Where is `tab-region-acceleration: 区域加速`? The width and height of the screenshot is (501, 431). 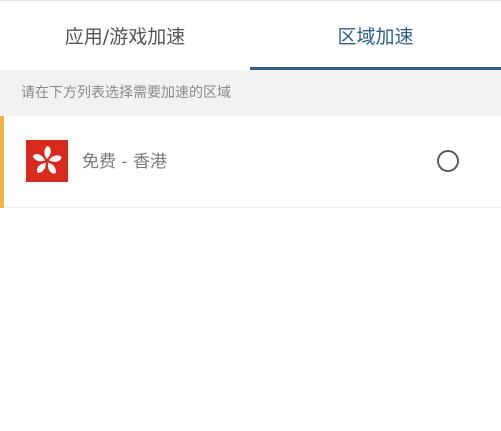
tab-region-acceleration: 区域加速 is located at coordinates (375, 35).